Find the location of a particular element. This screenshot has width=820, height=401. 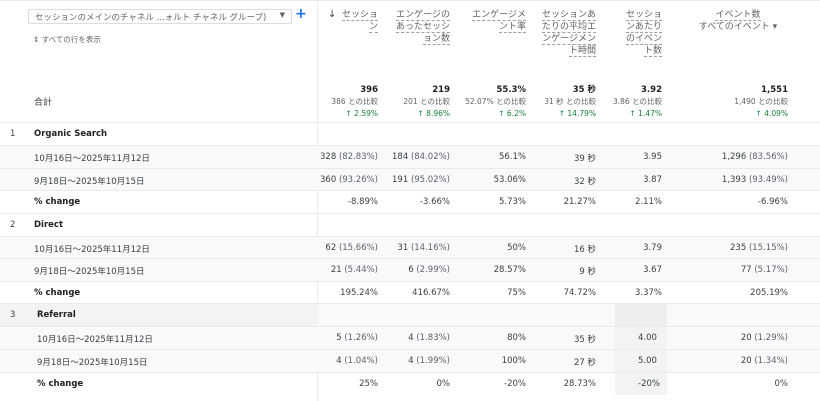

total-value: 35 秒 is located at coordinates (584, 90).